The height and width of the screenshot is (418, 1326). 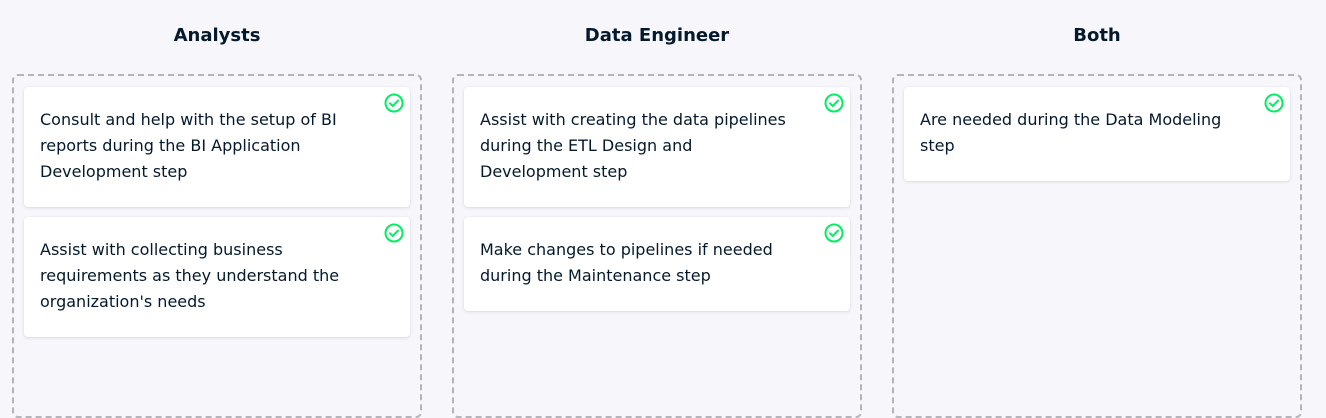 I want to click on card-text: Are needed during the Data Modeling step, so click(x=1071, y=132).